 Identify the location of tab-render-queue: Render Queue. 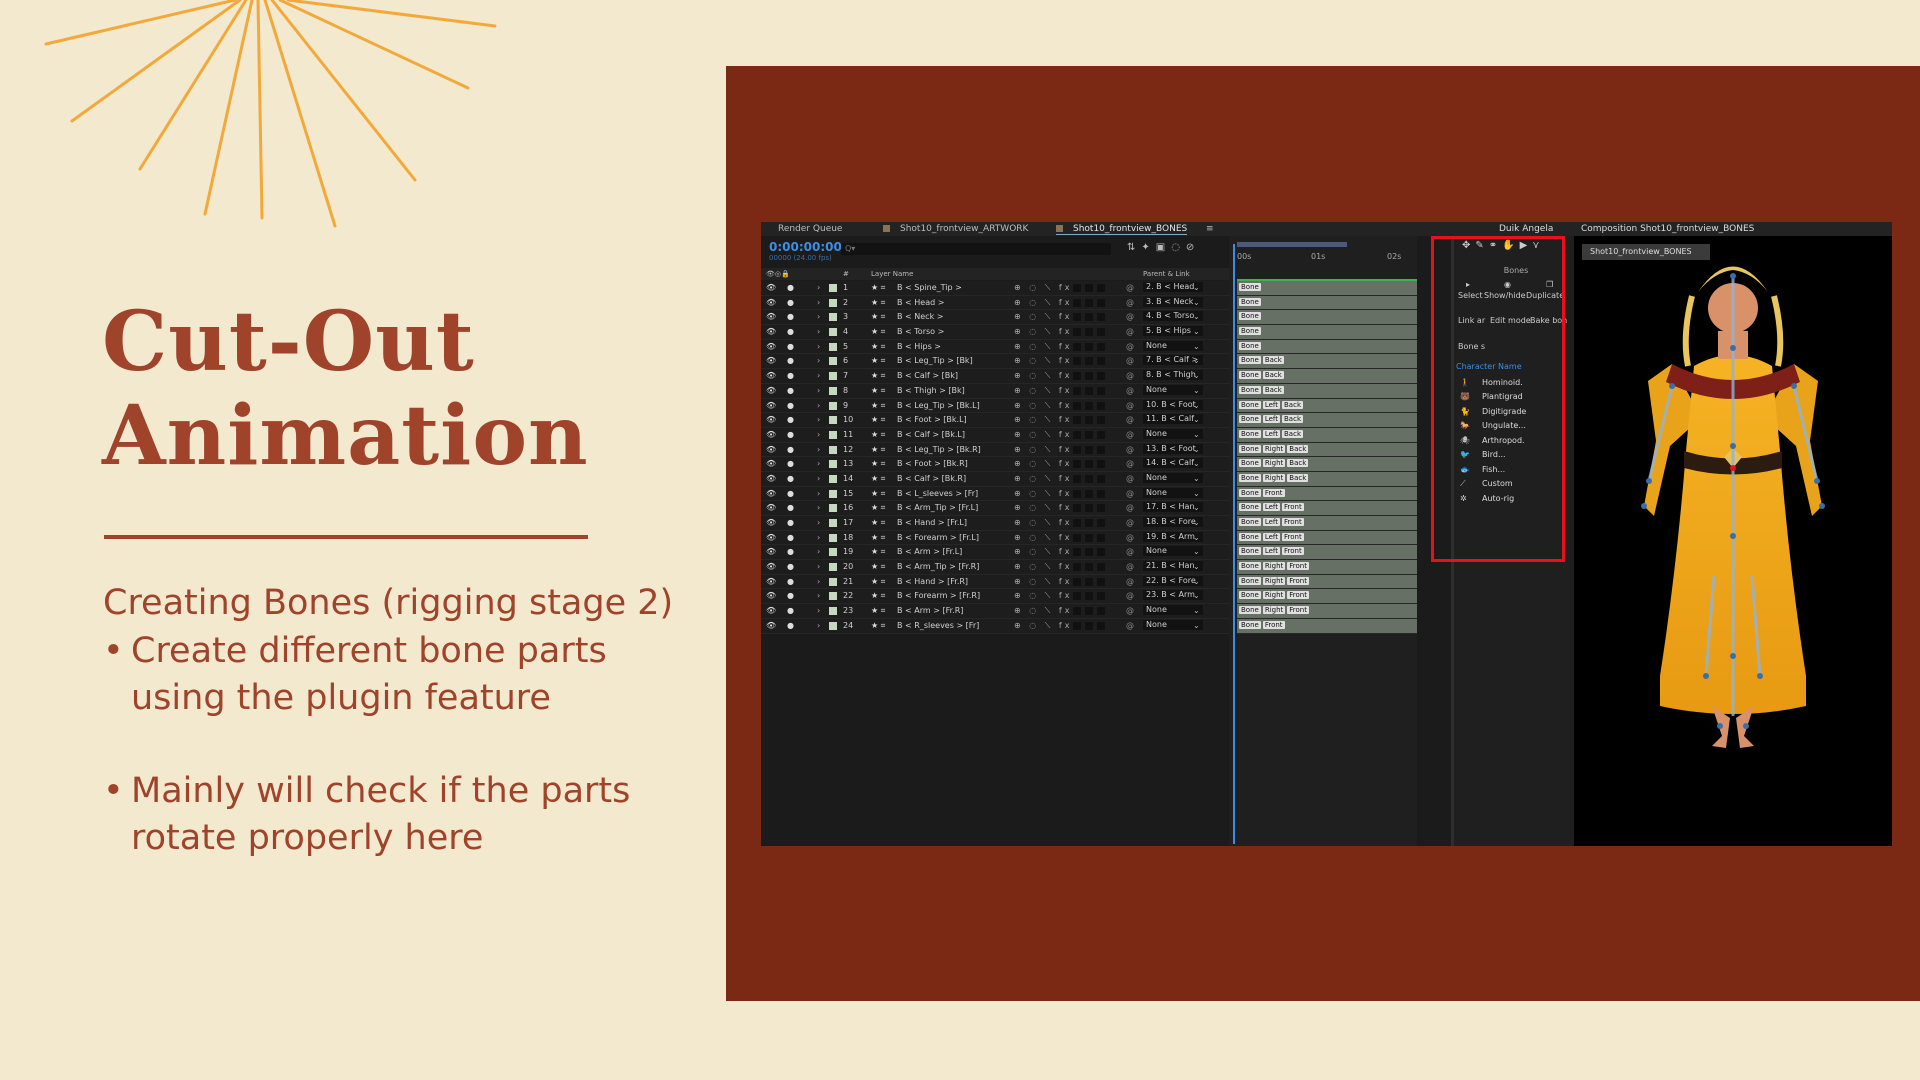
(810, 229).